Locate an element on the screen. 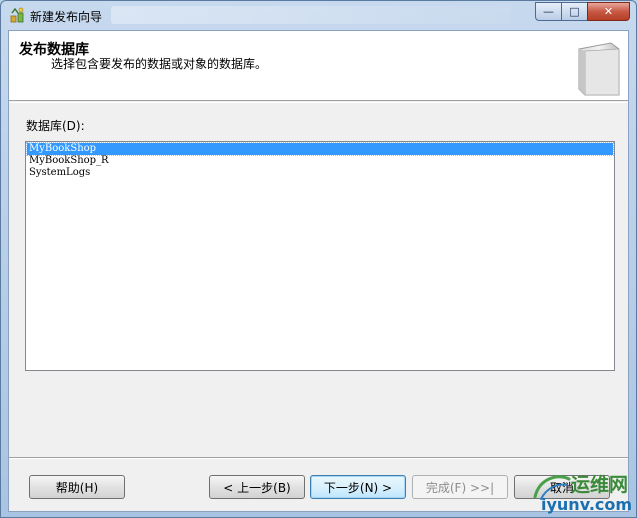 The width and height of the screenshot is (637, 518). window-title: 新建发布向导 is located at coordinates (66, 17).